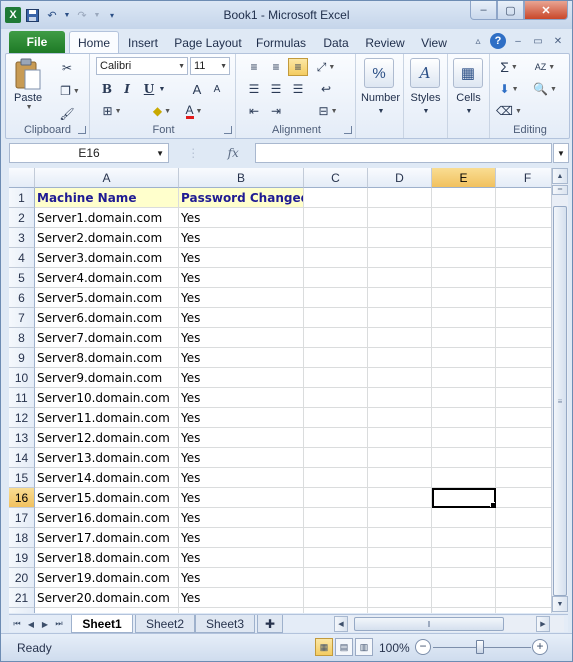  I want to click on cell-e5, so click(464, 278).